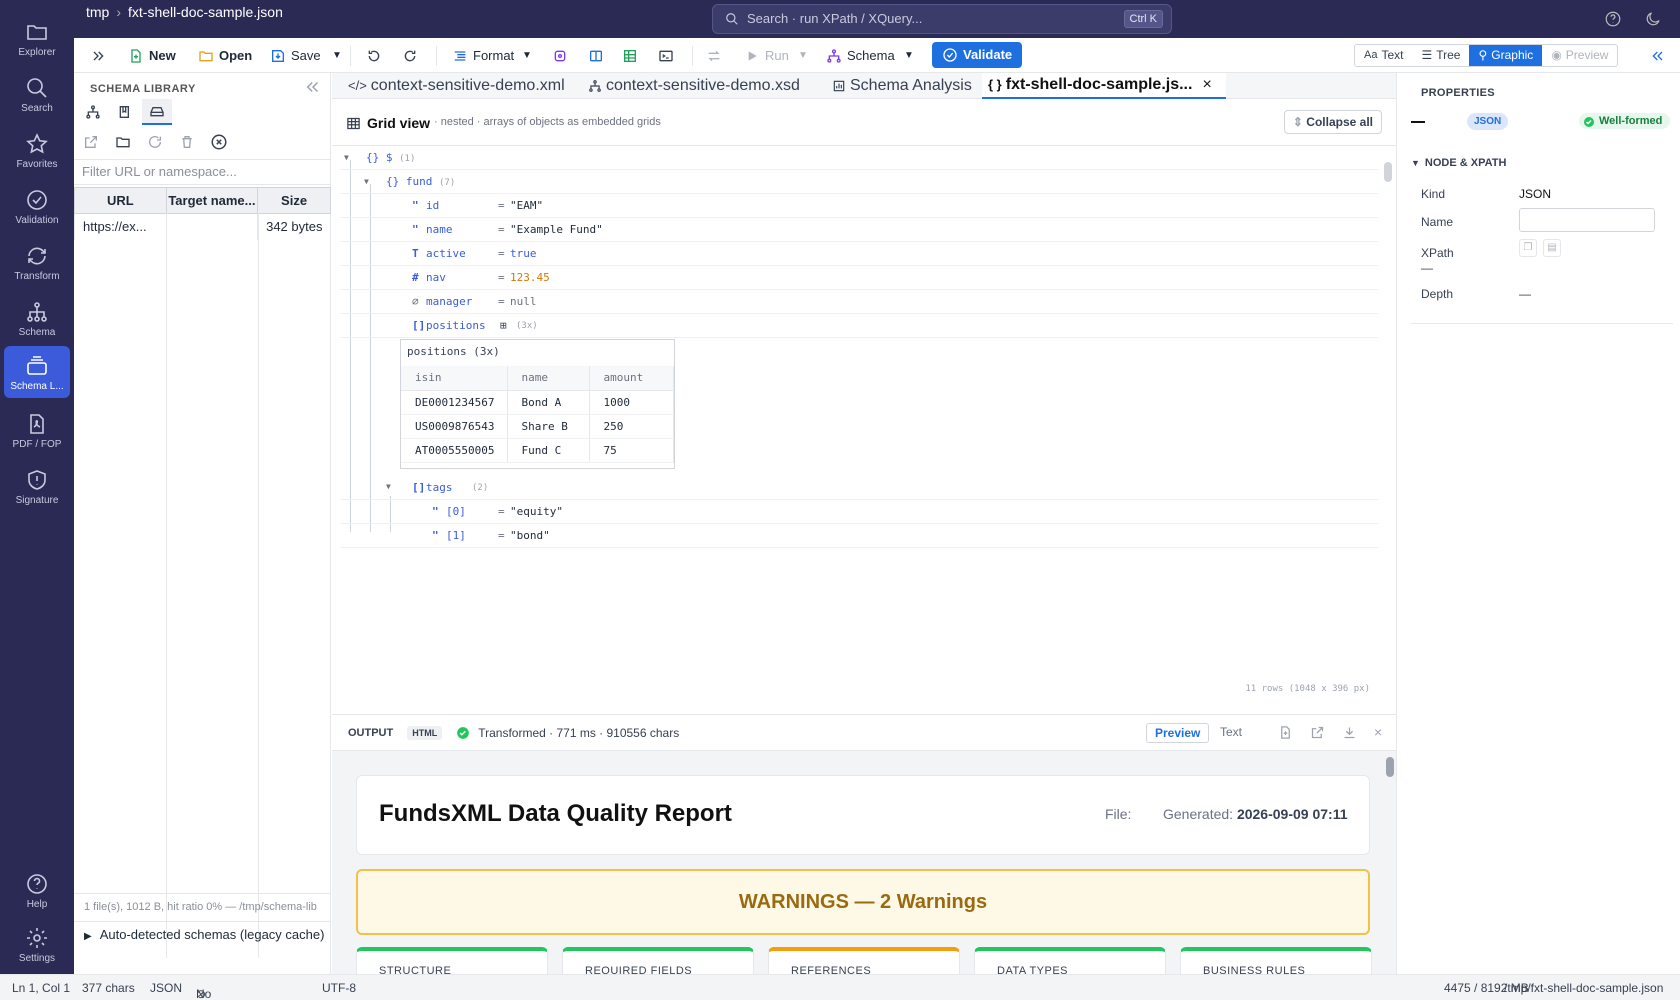 The height and width of the screenshot is (1000, 1680). Describe the element at coordinates (374, 56) in the screenshot. I see `undo-button` at that location.